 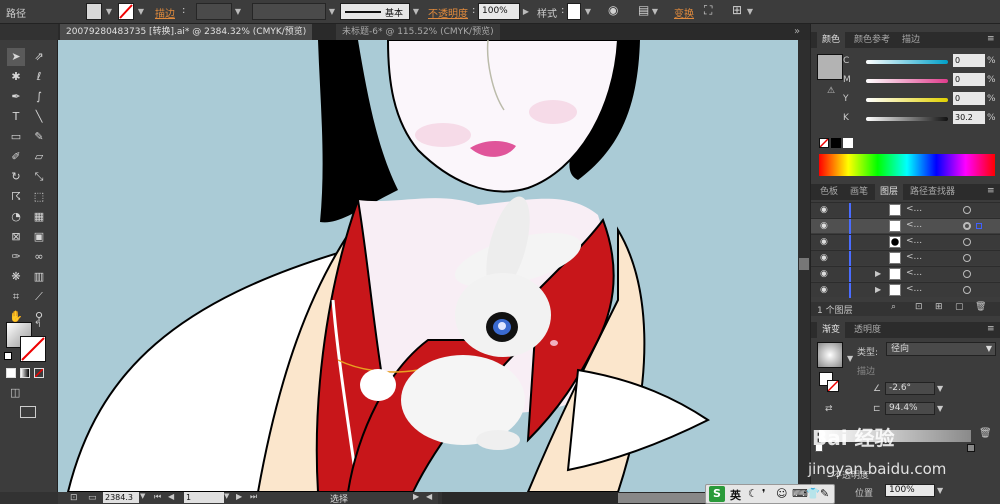 What do you see at coordinates (907, 62) in the screenshot?
I see `cyan-slider` at bounding box center [907, 62].